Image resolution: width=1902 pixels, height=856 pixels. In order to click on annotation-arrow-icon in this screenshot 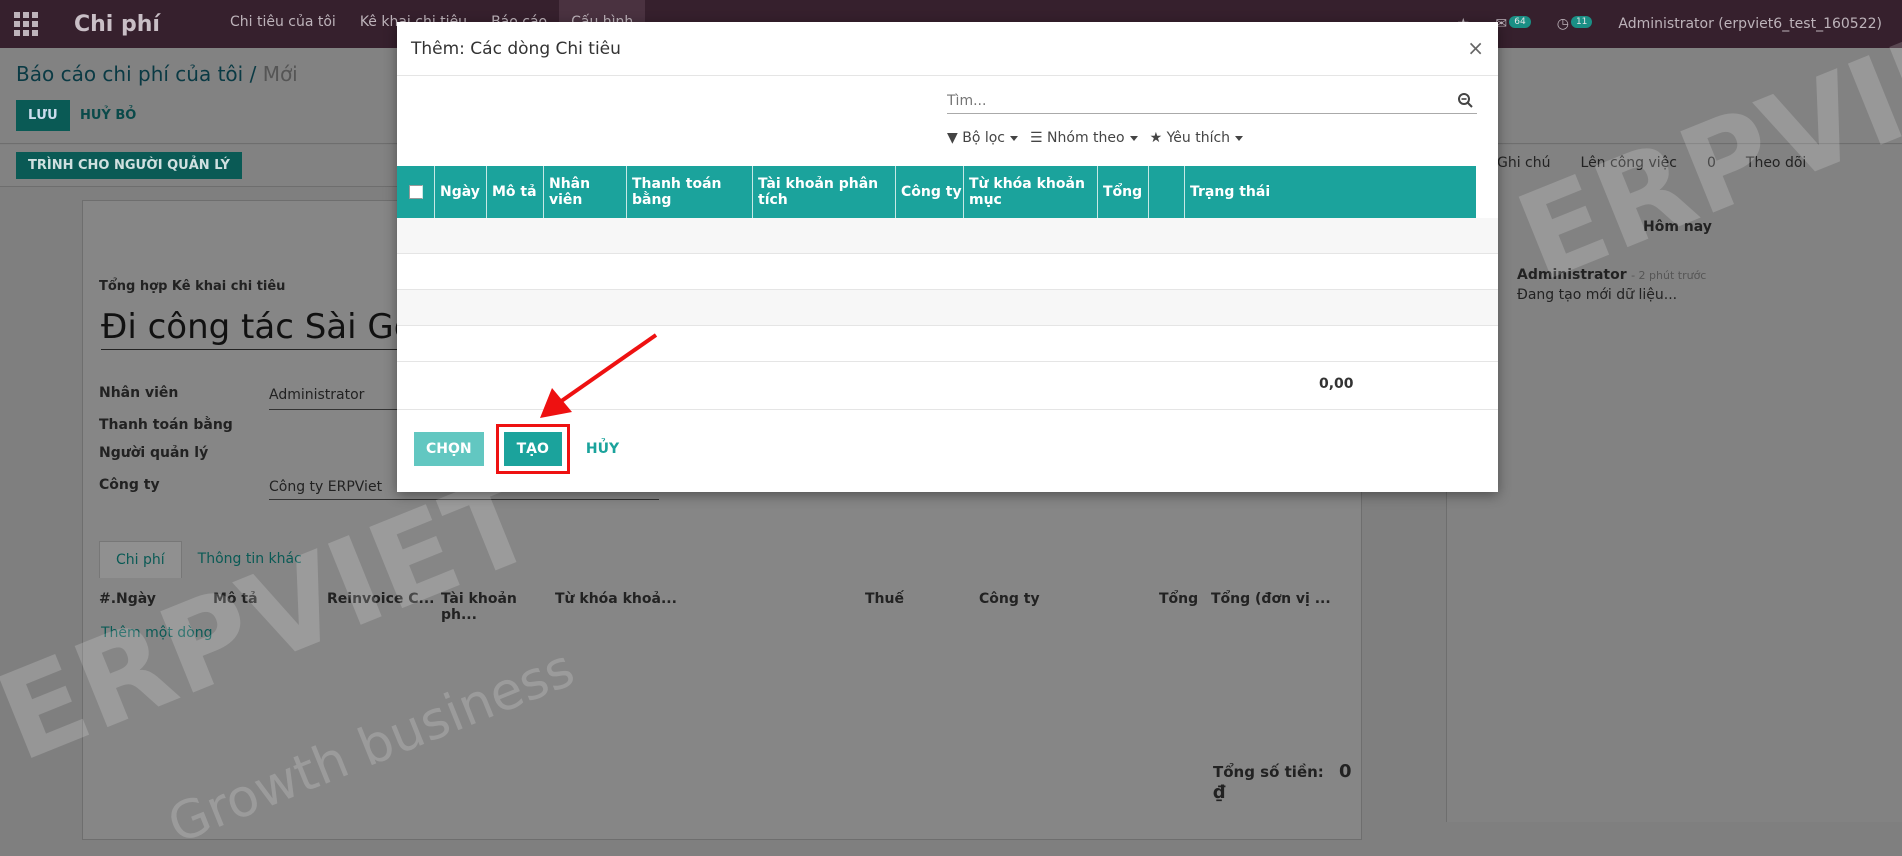, I will do `click(599, 375)`.